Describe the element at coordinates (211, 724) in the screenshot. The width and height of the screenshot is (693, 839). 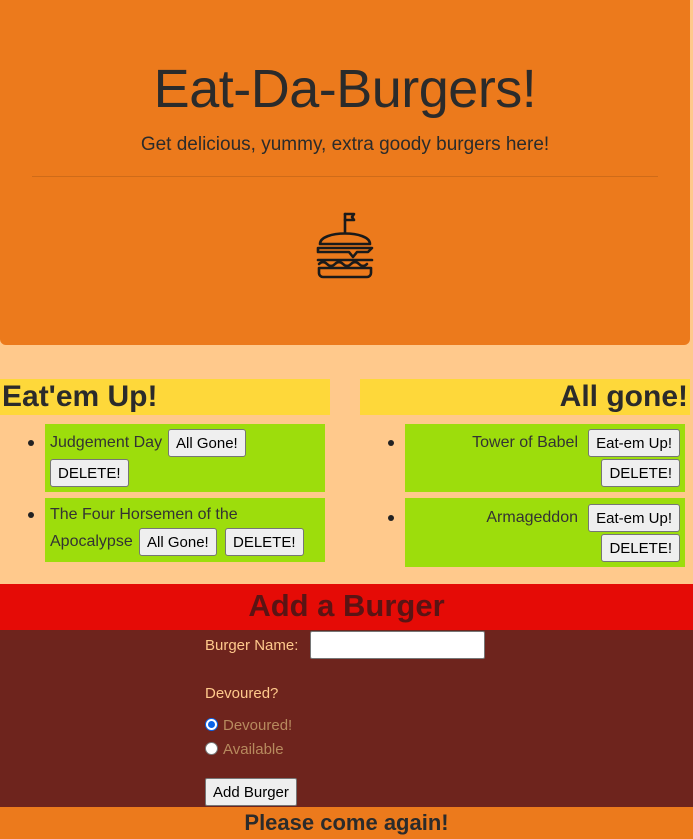
I see `devoured-radio` at that location.